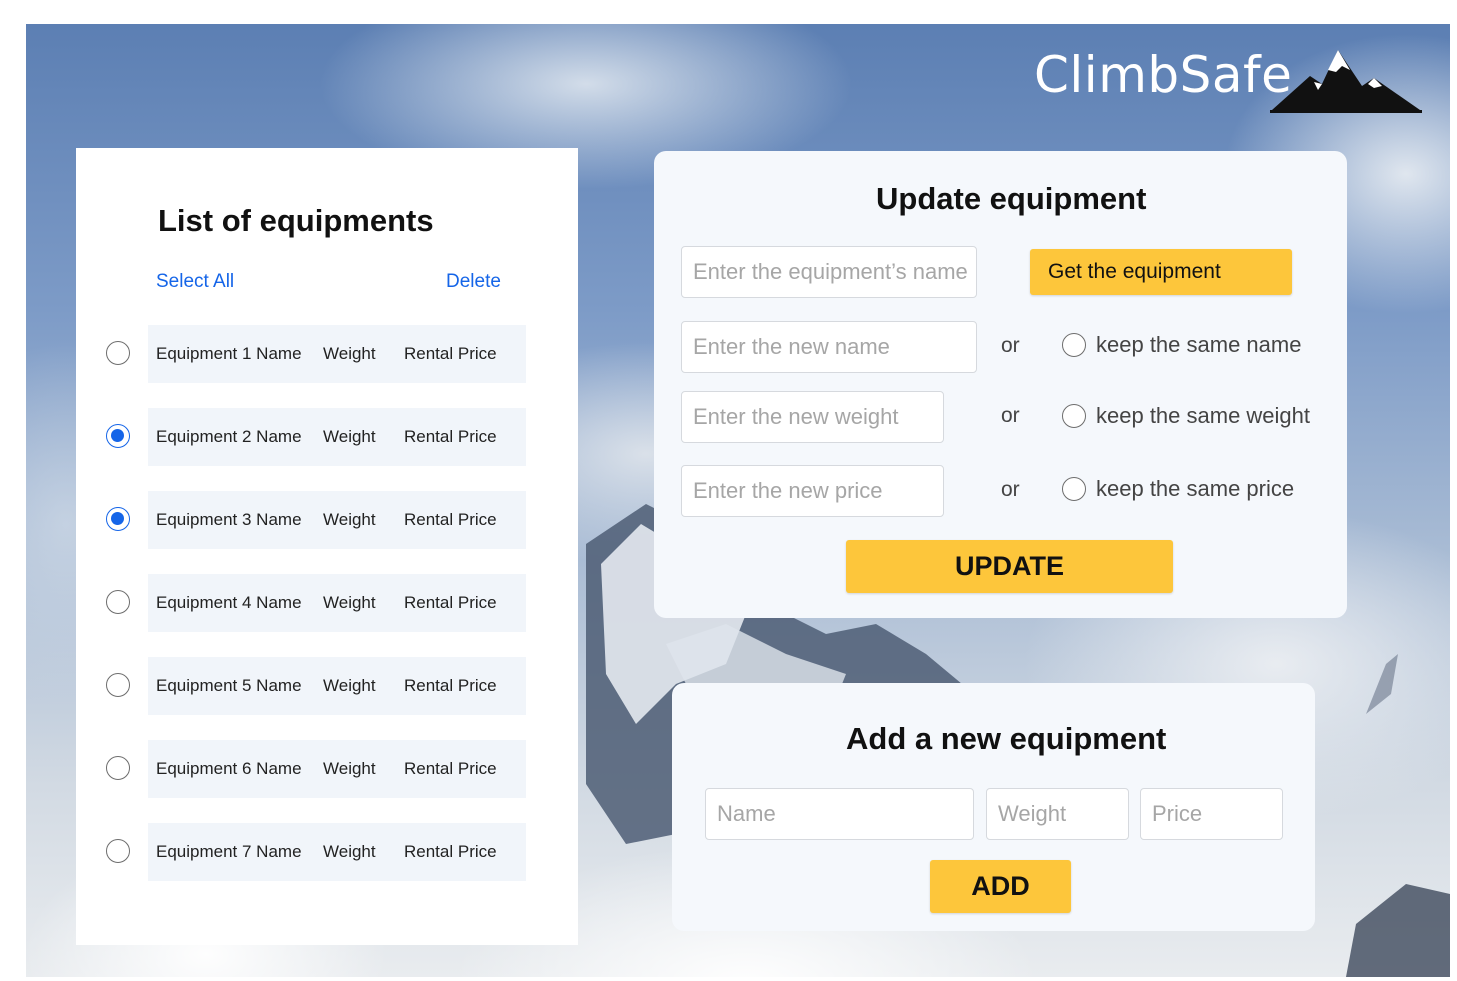 The width and height of the screenshot is (1457, 981). I want to click on keep-name-radio, so click(1074, 345).